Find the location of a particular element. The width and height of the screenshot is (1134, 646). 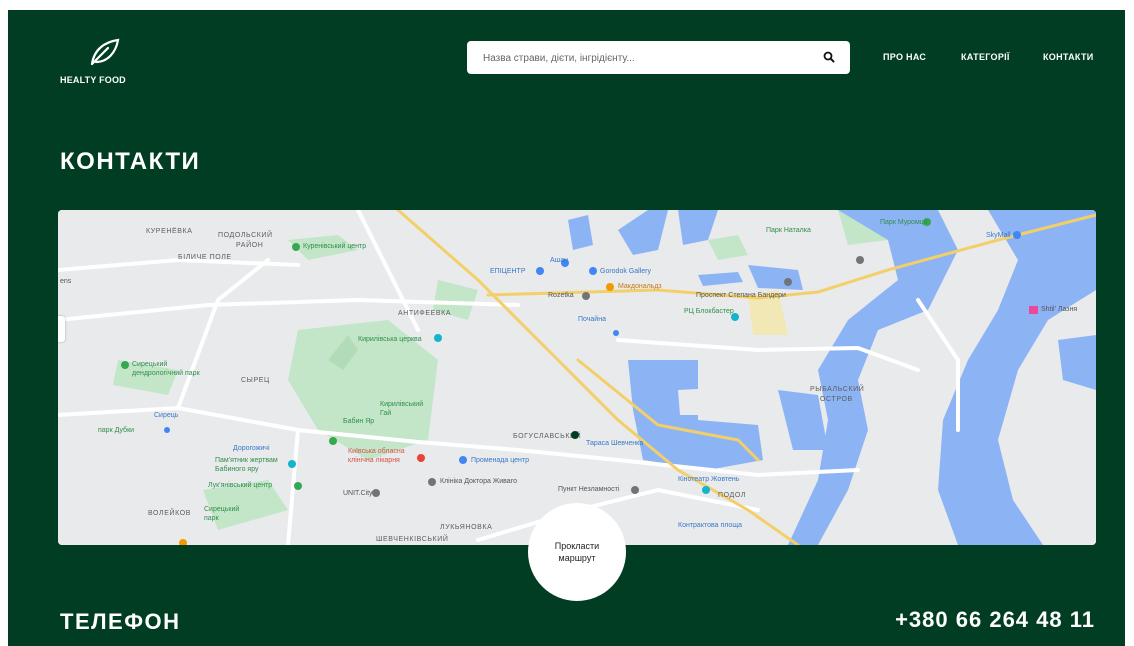

map-label: ЛУКЬЯНОВКА is located at coordinates (466, 527).